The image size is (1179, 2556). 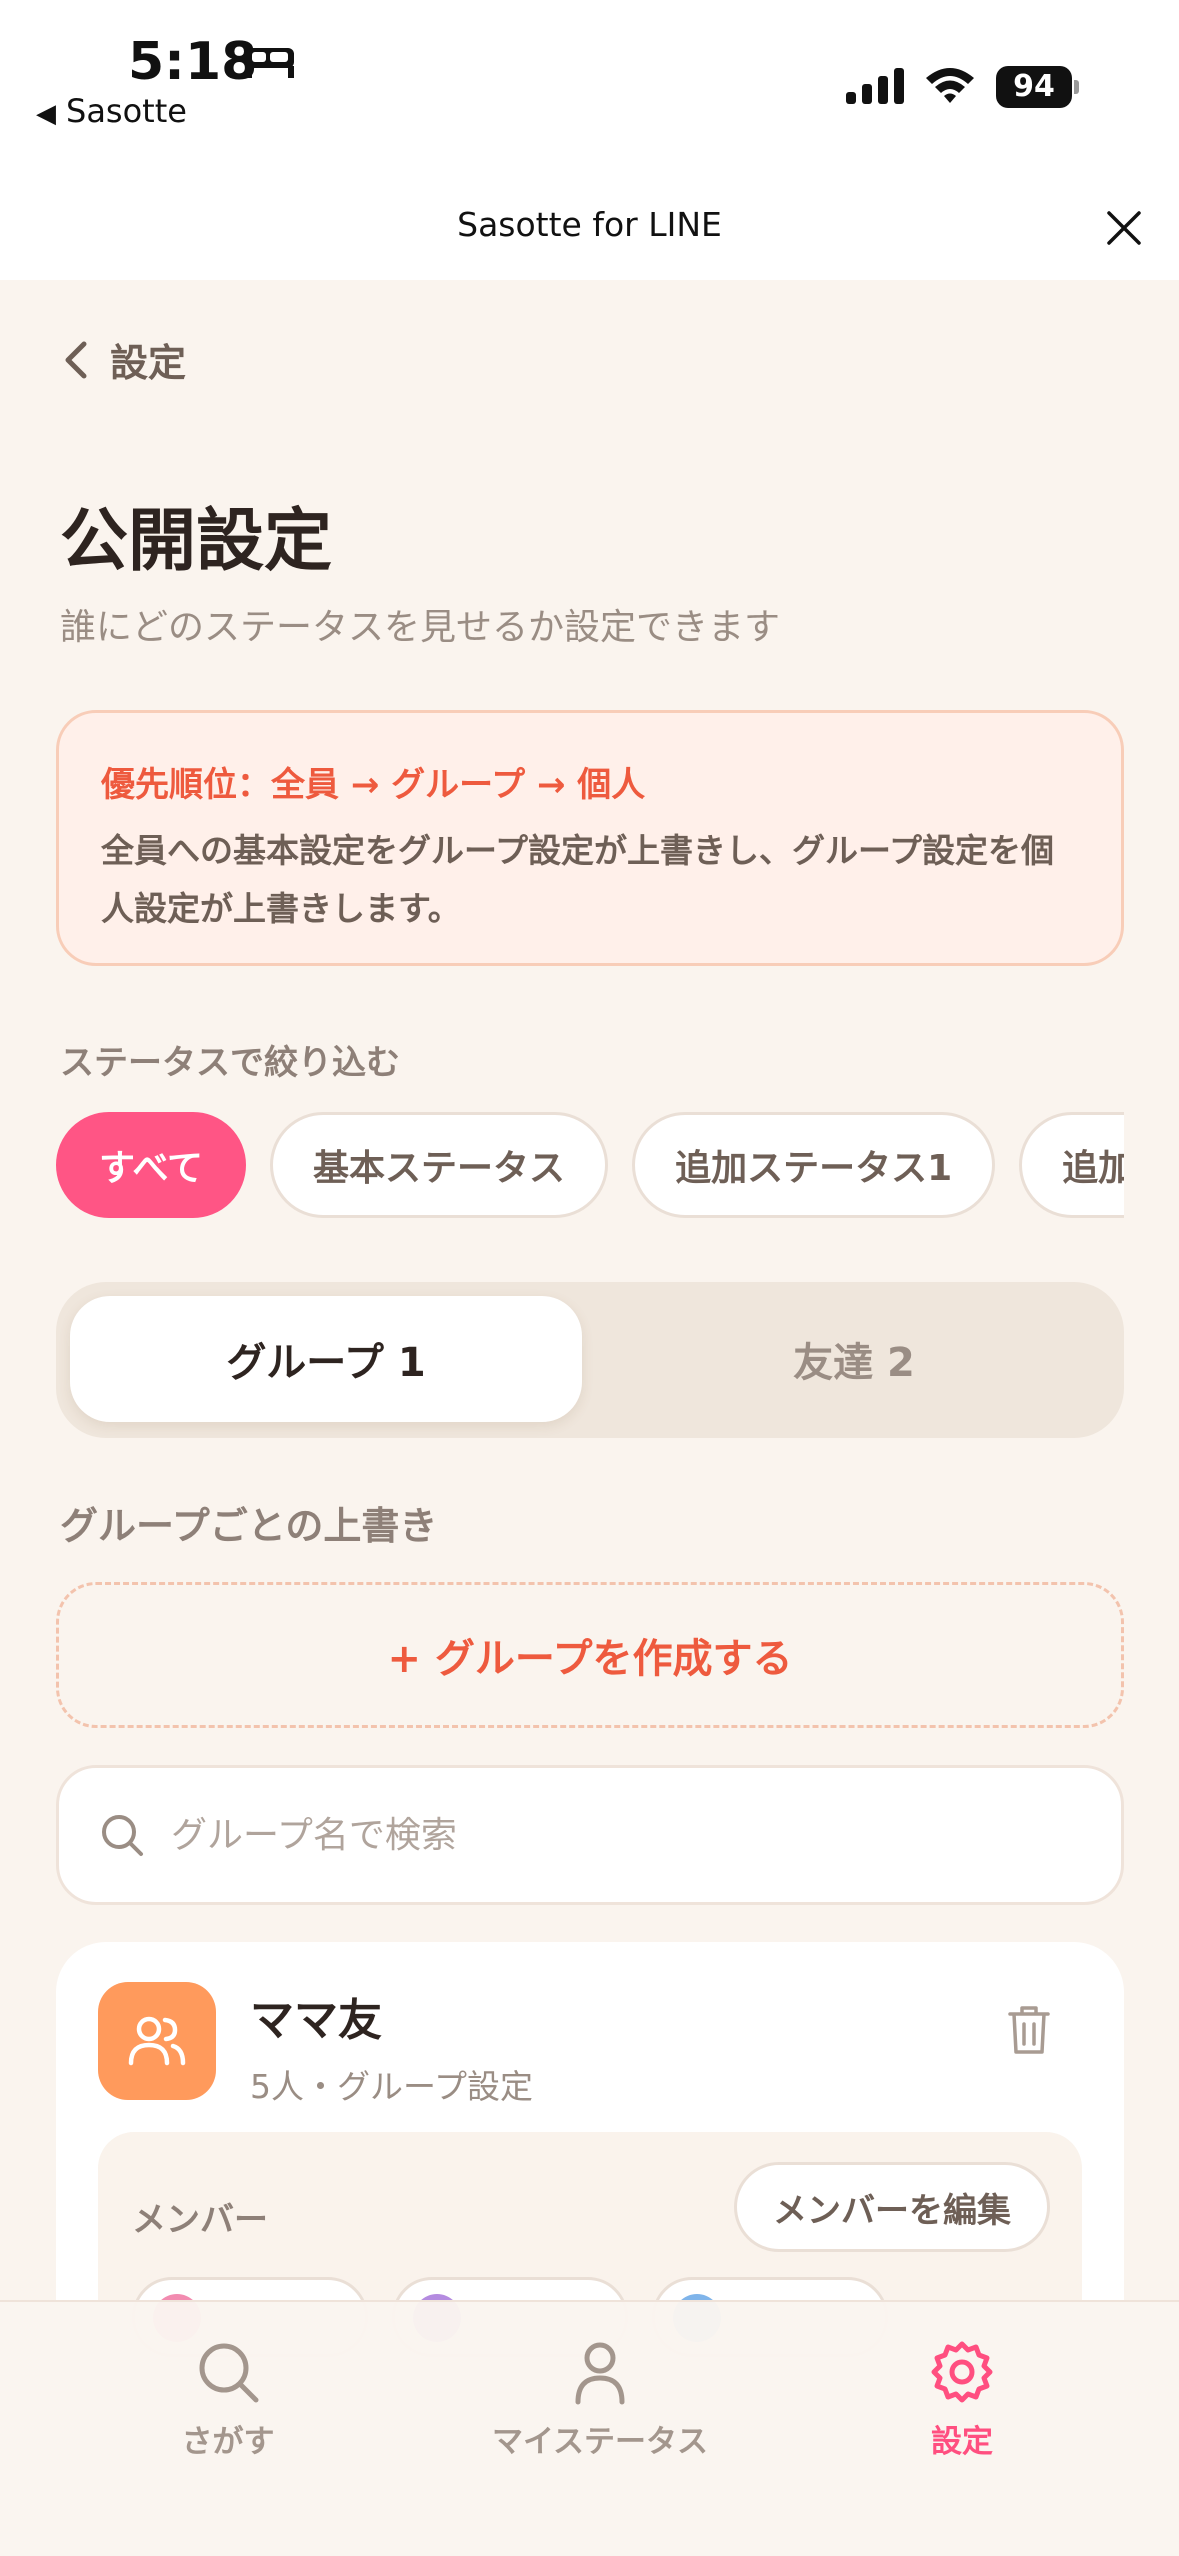 What do you see at coordinates (1124, 228) in the screenshot?
I see `close-icon` at bounding box center [1124, 228].